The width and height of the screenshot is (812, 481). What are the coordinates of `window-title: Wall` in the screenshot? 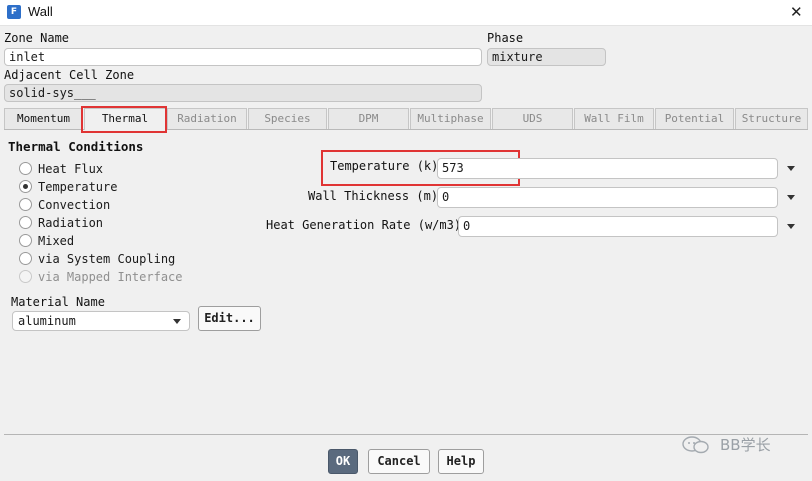 It's located at (40, 11).